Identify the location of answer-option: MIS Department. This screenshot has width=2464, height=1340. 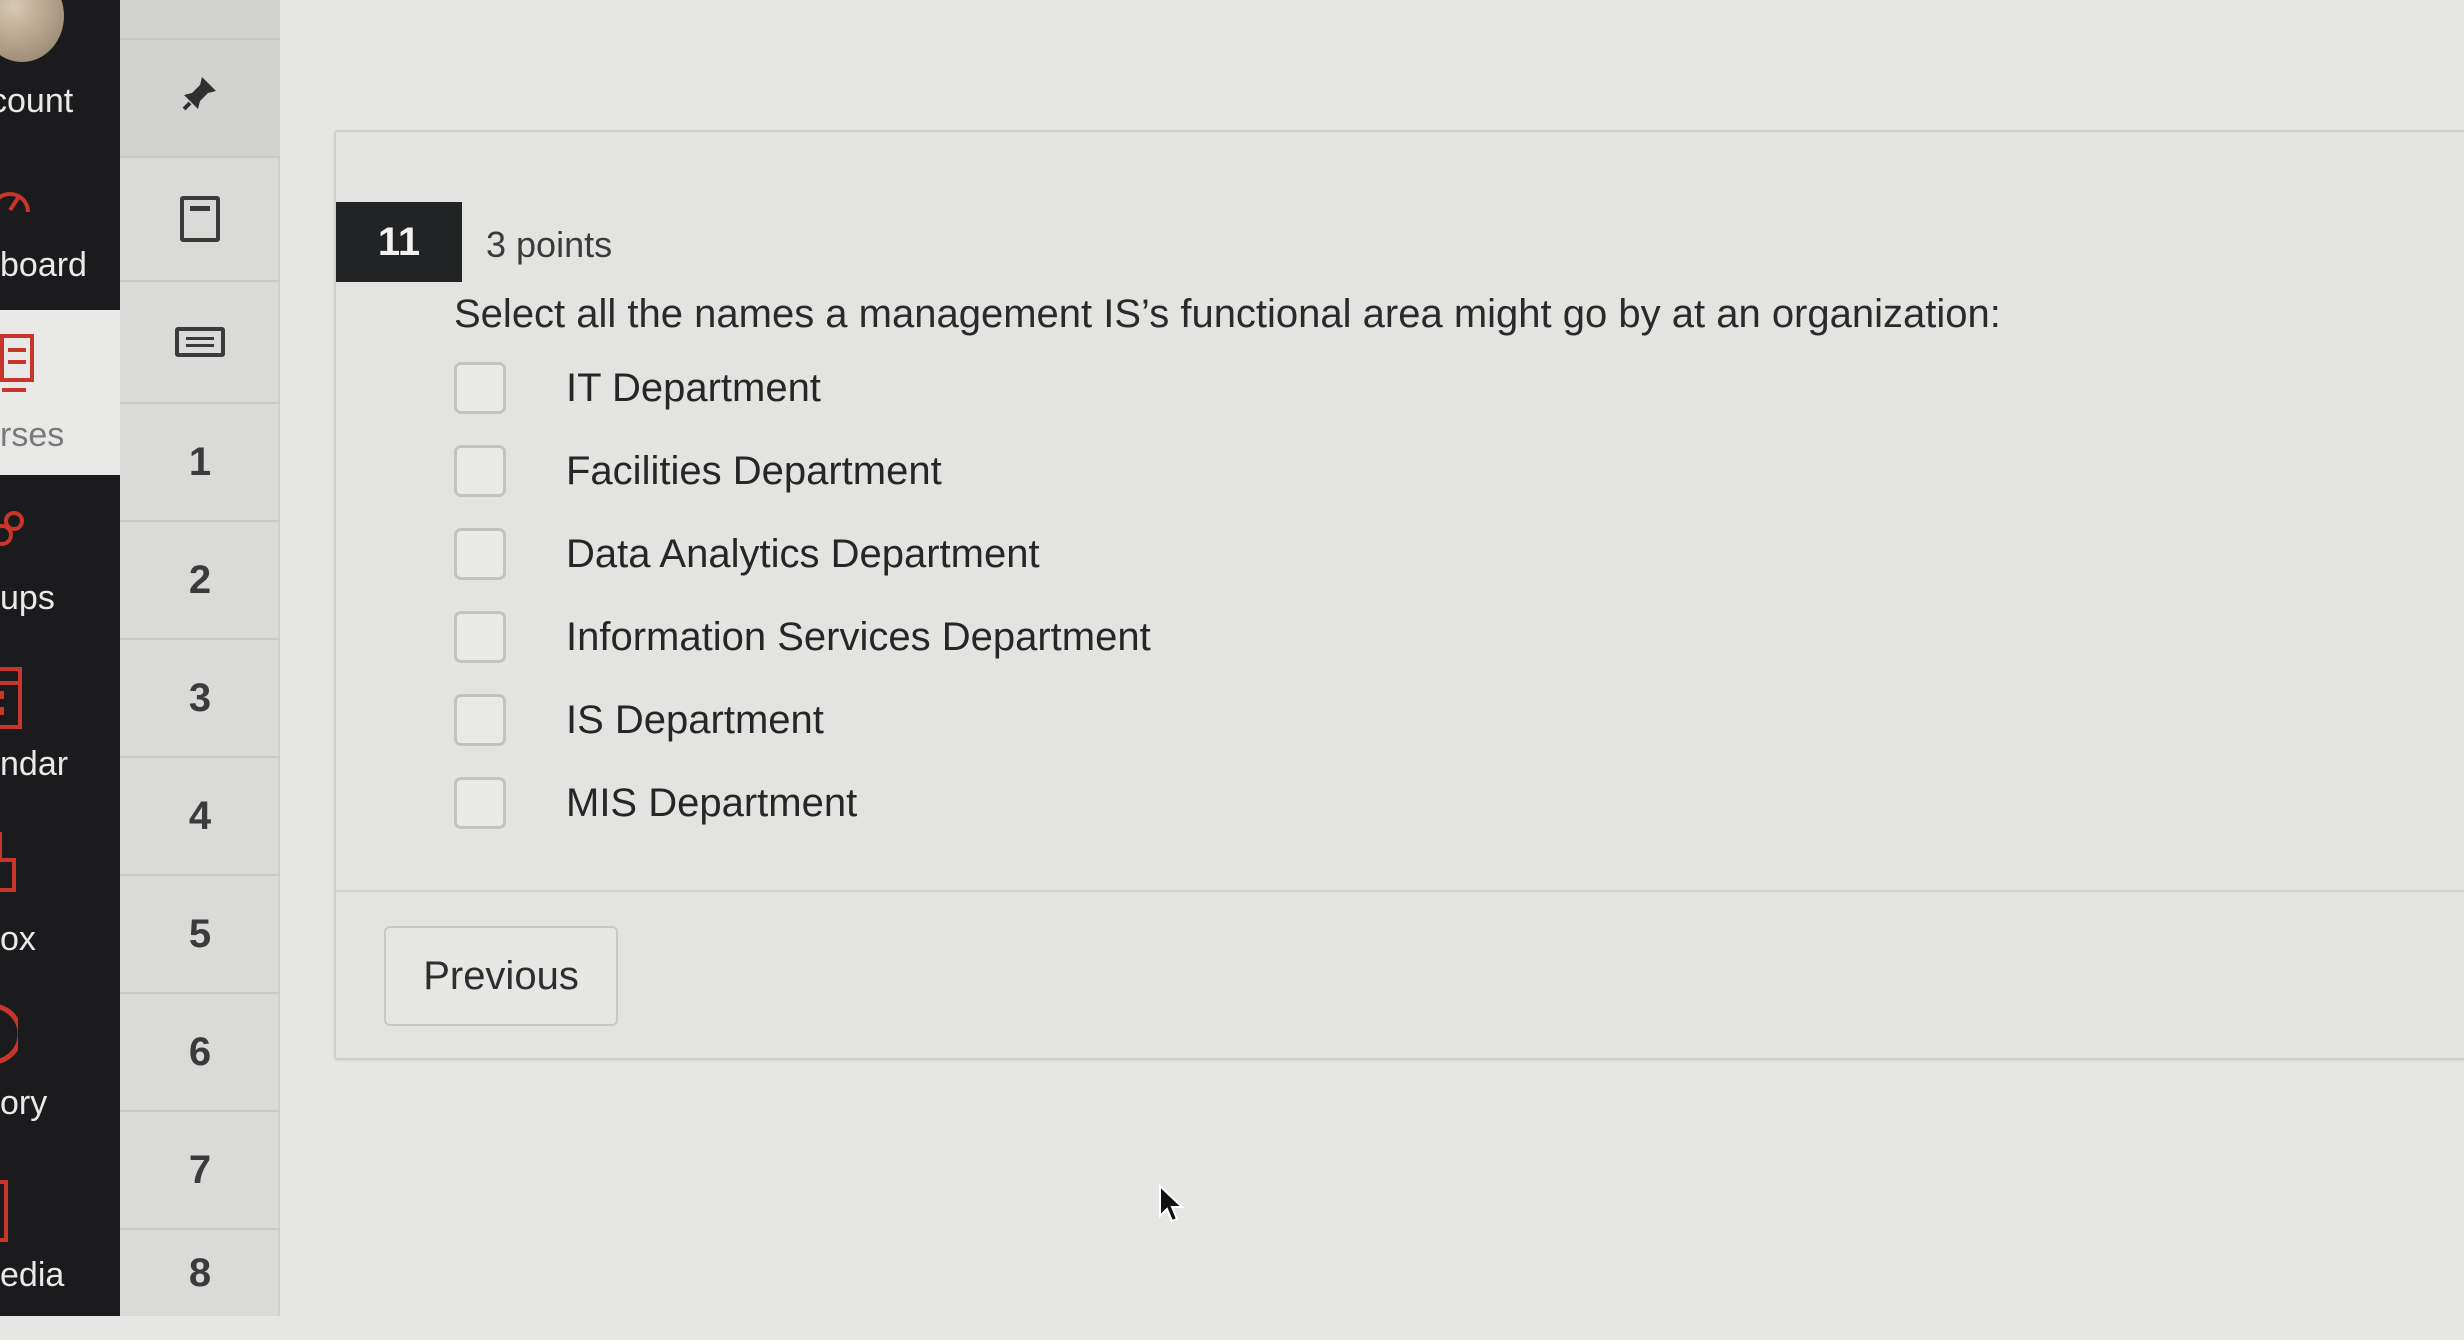
(655, 803).